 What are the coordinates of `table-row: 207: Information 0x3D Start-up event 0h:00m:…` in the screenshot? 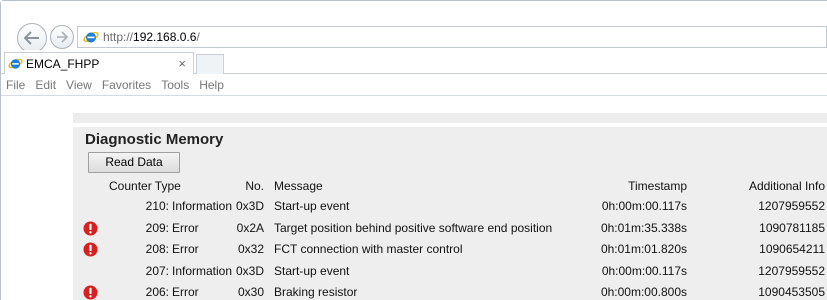 It's located at (450, 271).